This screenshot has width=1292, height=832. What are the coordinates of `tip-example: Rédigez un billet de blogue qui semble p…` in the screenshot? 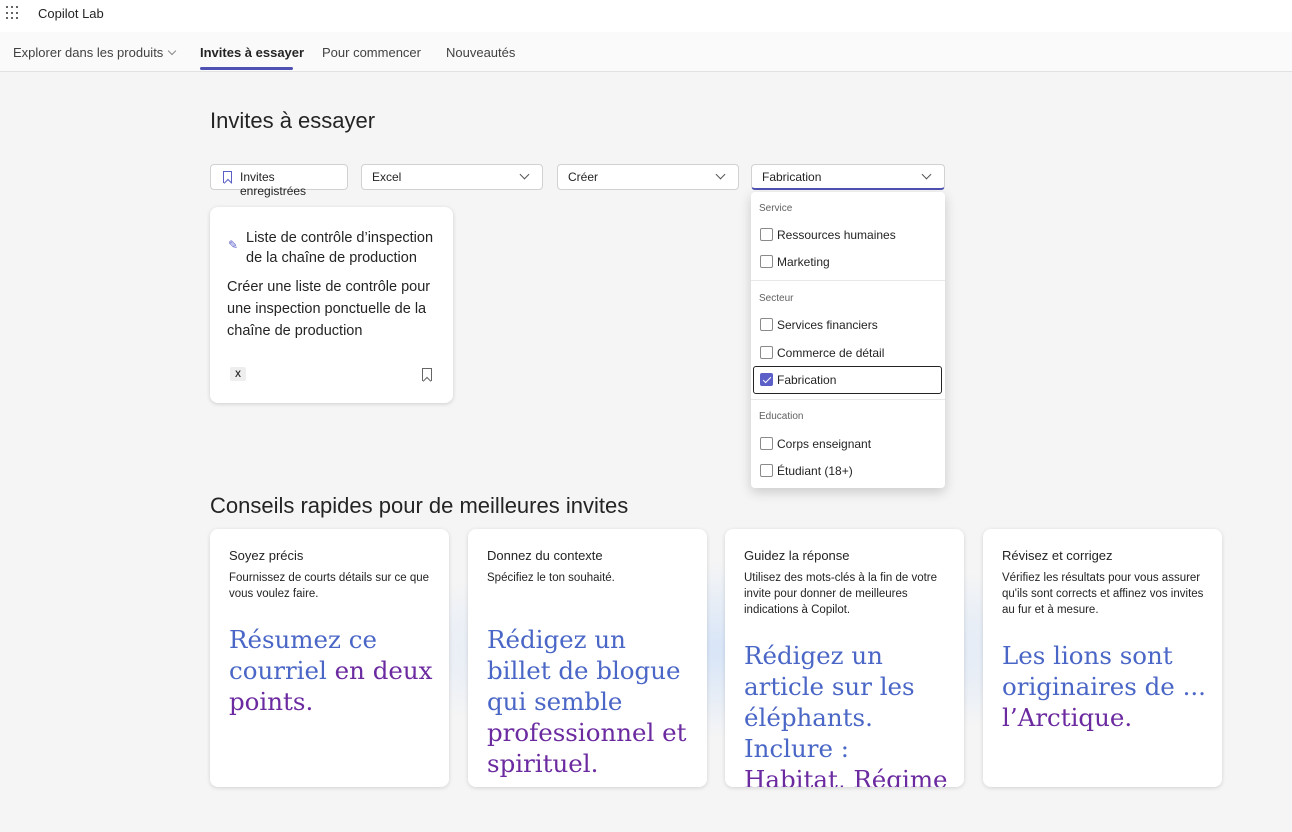 It's located at (592, 701).